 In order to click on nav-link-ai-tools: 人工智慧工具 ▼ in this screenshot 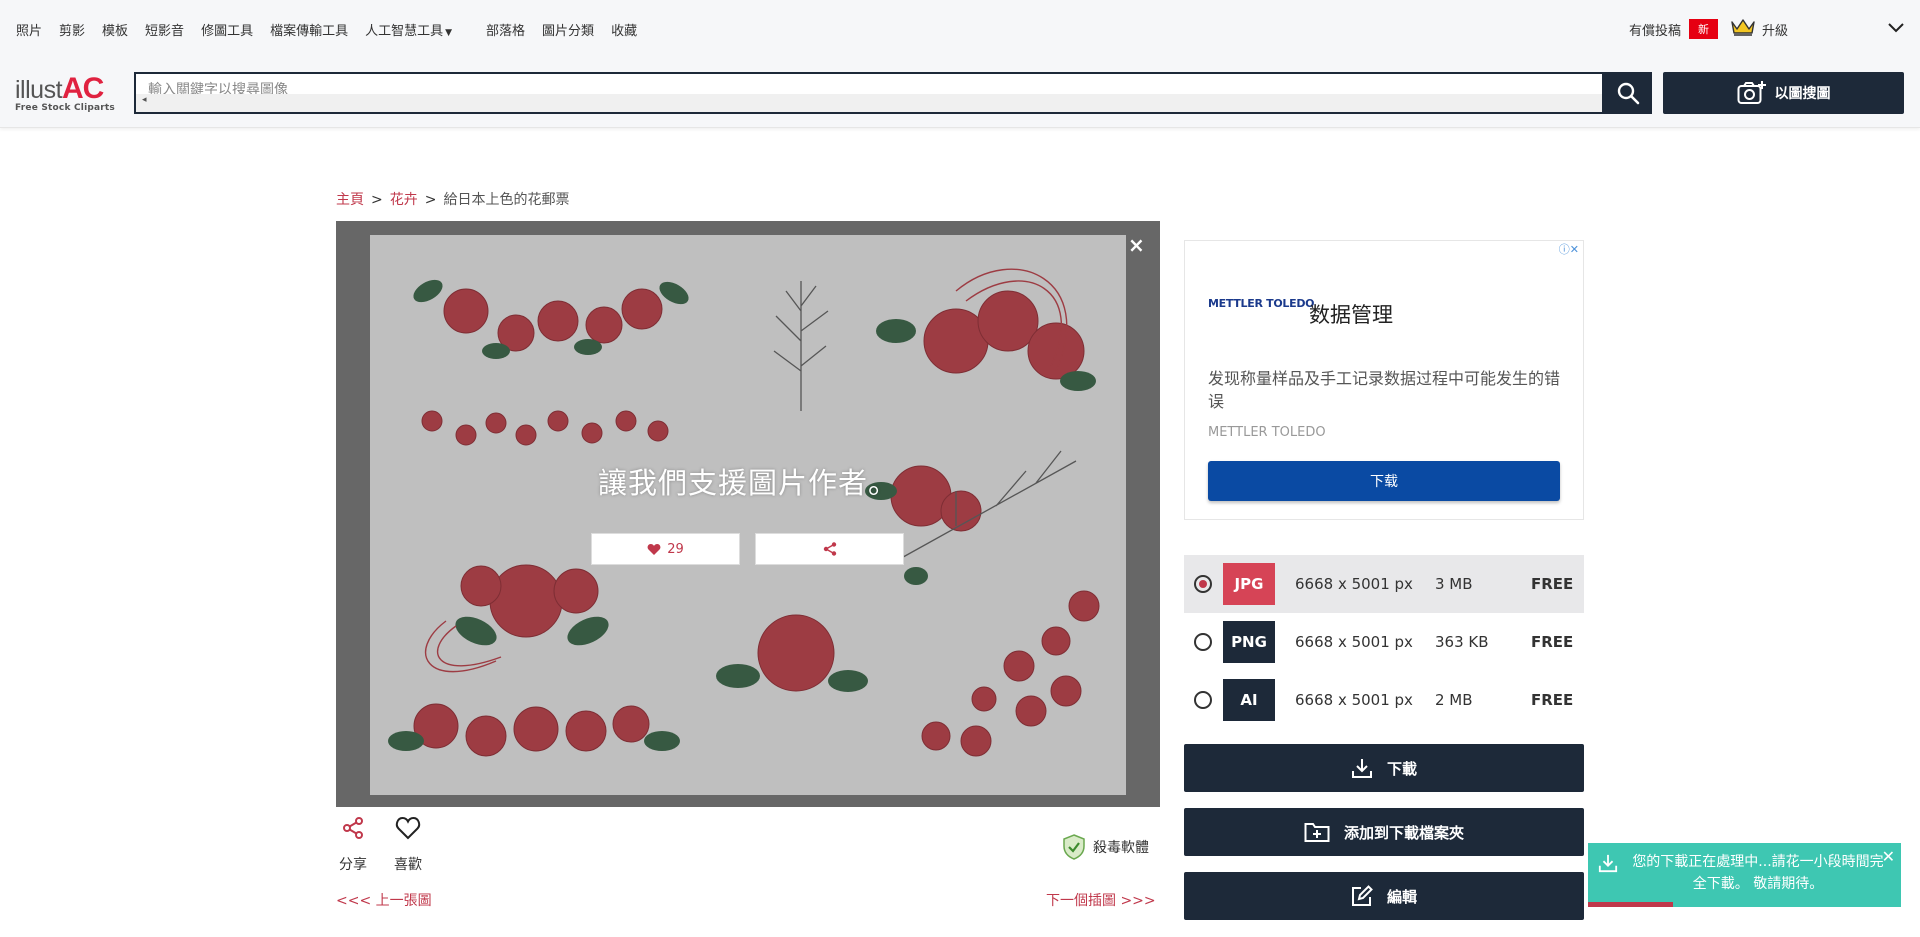, I will do `click(417, 29)`.